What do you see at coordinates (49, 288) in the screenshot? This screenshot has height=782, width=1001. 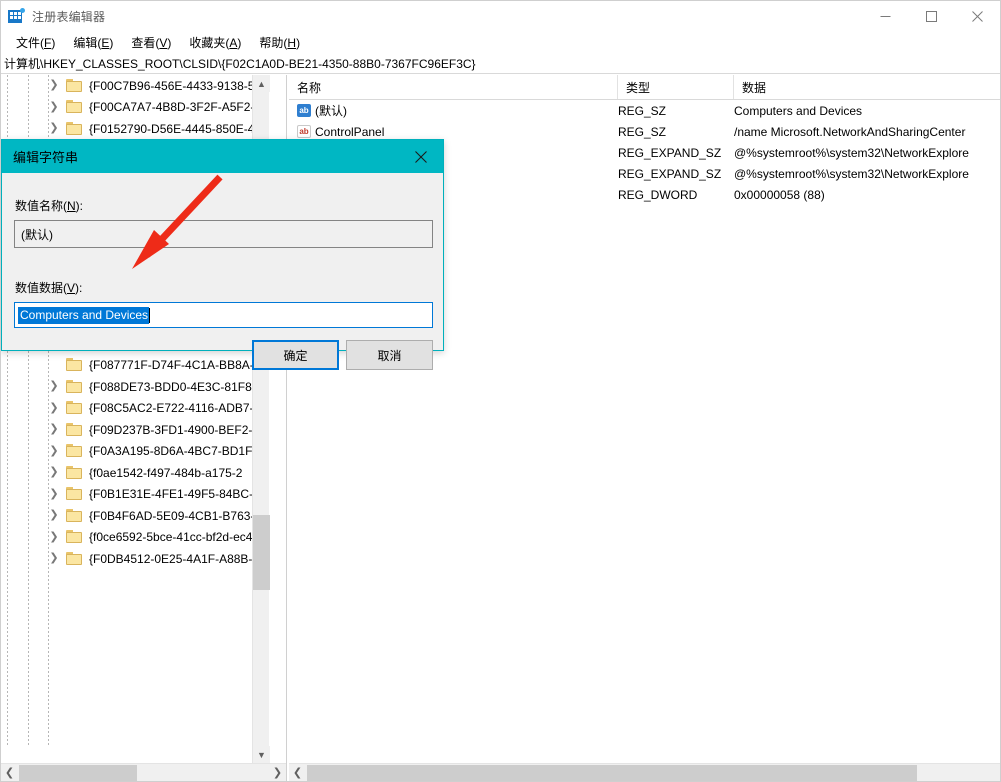 I see `value-data-label: 数值数据(V):` at bounding box center [49, 288].